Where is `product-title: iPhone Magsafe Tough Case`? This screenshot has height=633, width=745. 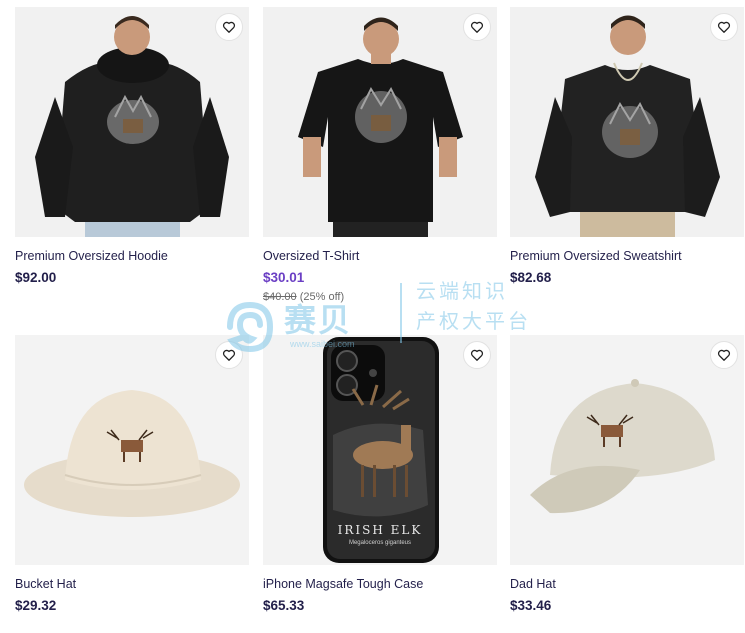
product-title: iPhone Magsafe Tough Case is located at coordinates (380, 584).